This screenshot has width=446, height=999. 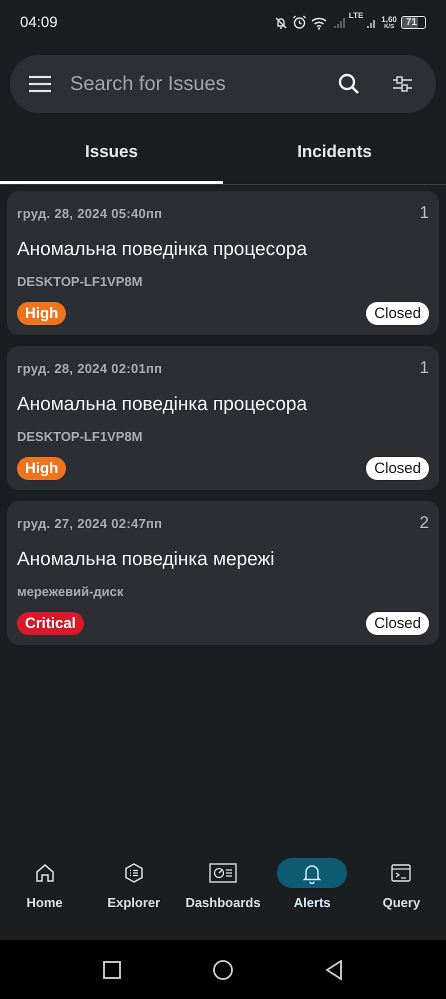 What do you see at coordinates (112, 969) in the screenshot?
I see `recents-icon` at bounding box center [112, 969].